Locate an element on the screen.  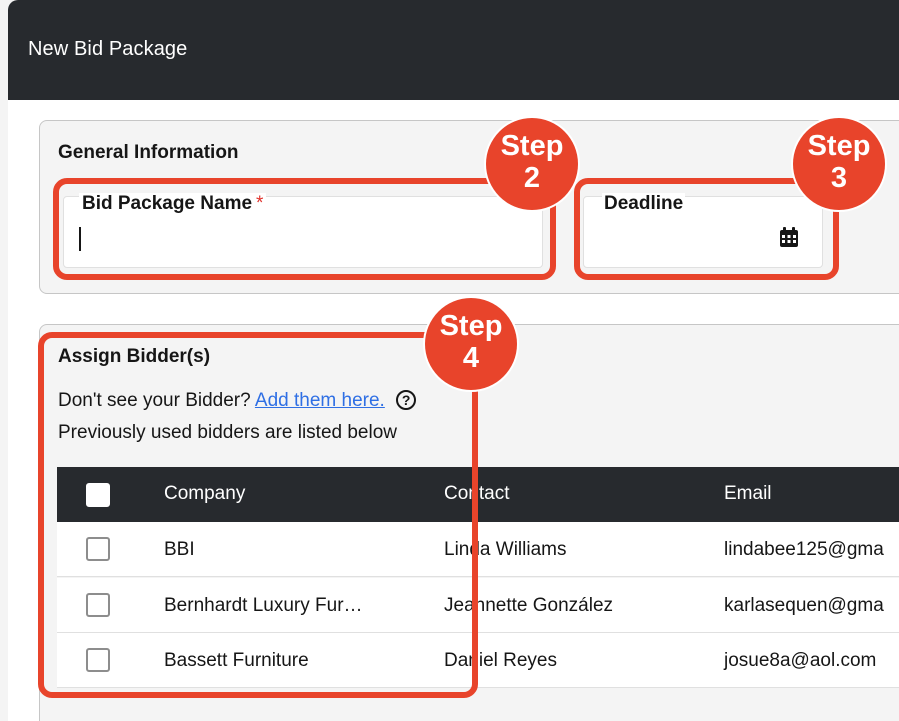
column-header-contact: Contact is located at coordinates (476, 494).